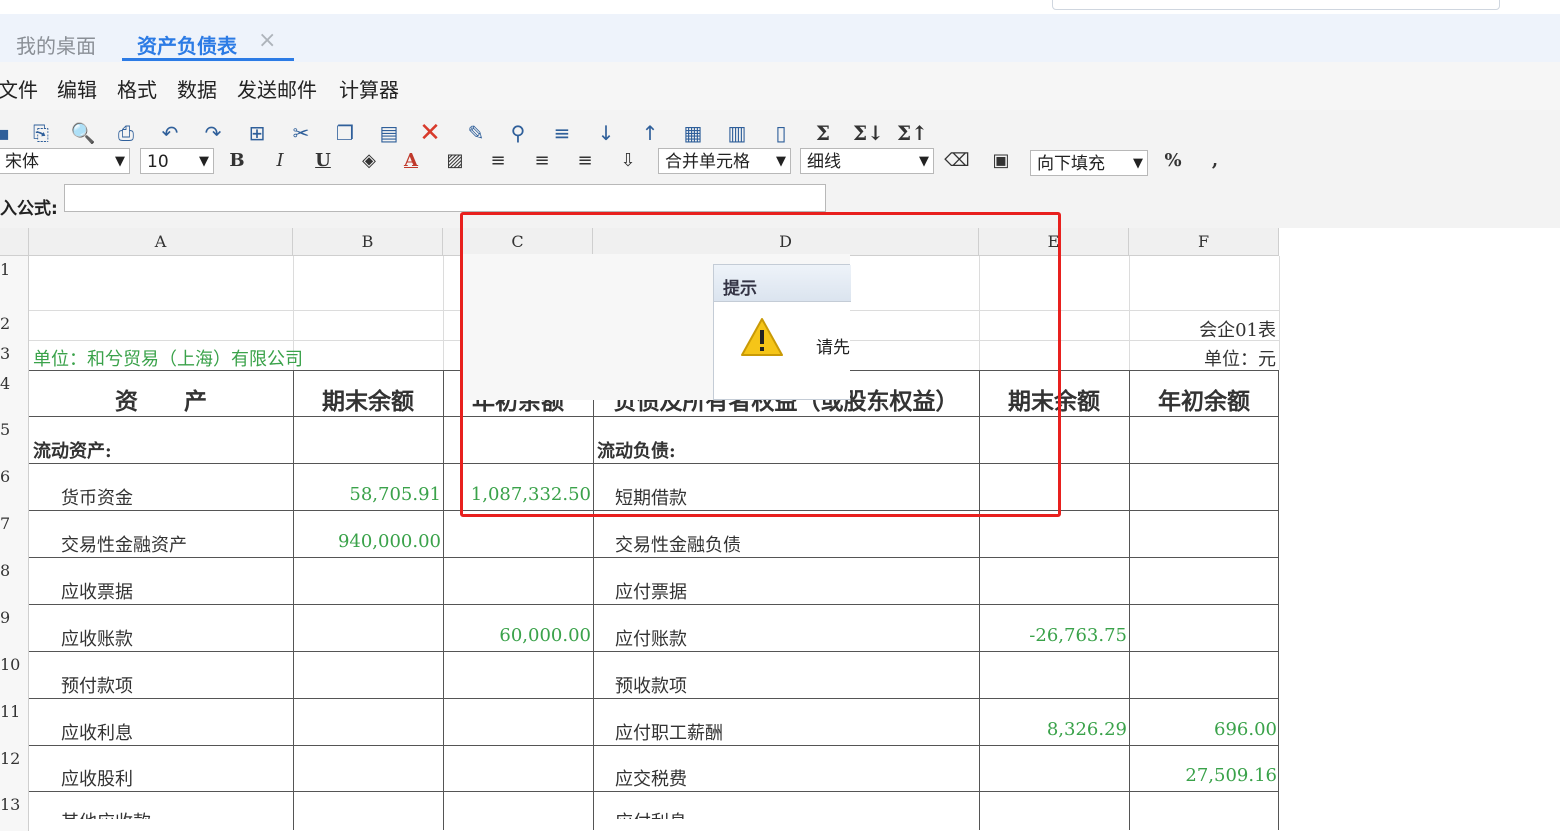 The image size is (1560, 831). Describe the element at coordinates (476, 133) in the screenshot. I see `format-painter-icon: ✎` at that location.